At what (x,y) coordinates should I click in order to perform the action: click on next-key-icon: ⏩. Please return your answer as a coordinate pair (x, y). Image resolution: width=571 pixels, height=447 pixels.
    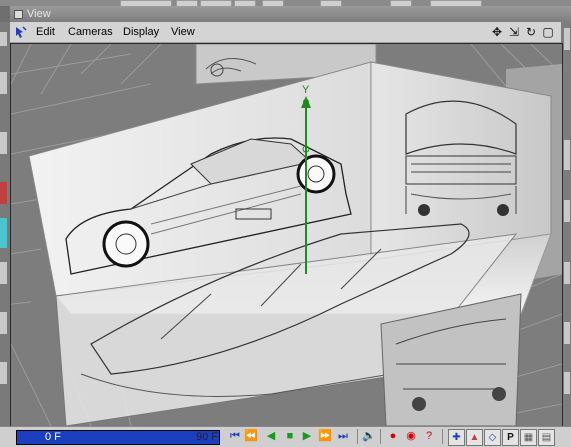
    Looking at the image, I should click on (325, 436).